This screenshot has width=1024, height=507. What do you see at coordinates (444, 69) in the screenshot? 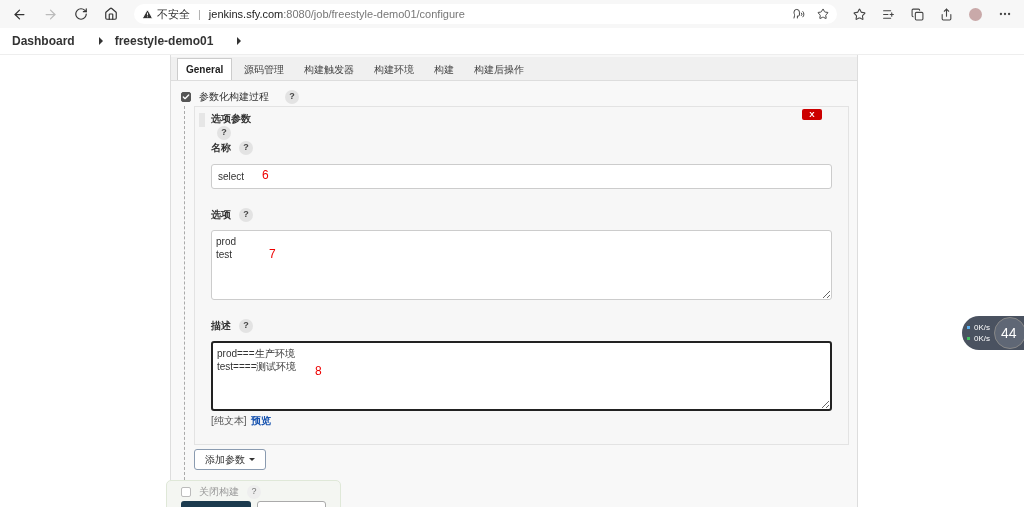
I see `tab: 构建` at bounding box center [444, 69].